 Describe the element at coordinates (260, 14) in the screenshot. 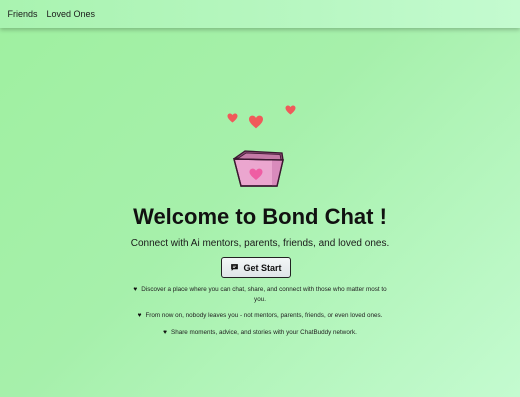

I see `top-navbar: s Friends Loved Ones` at that location.